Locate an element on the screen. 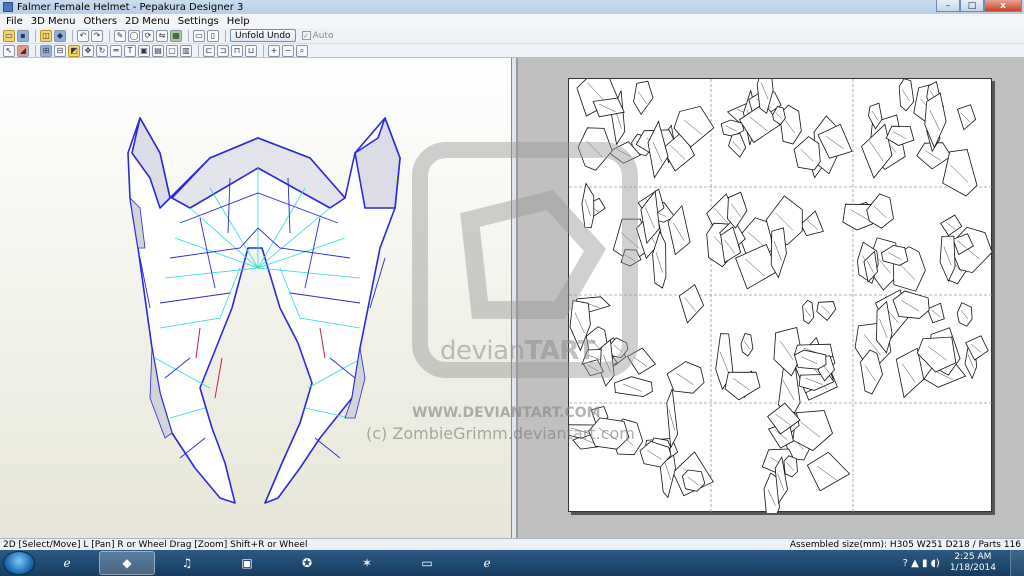 This screenshot has height=576, width=1024. unfold-undo-button: Unfold Undo is located at coordinates (263, 35).